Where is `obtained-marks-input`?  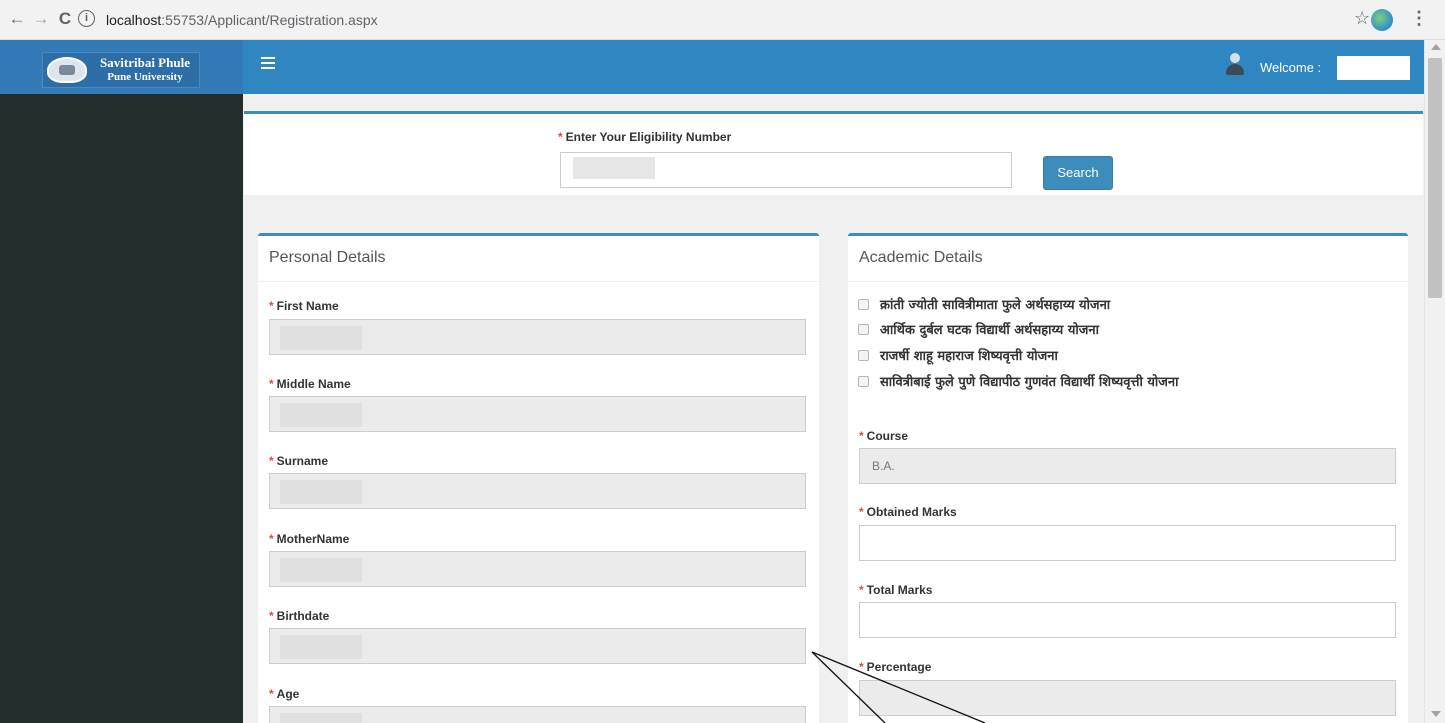 obtained-marks-input is located at coordinates (1127, 543).